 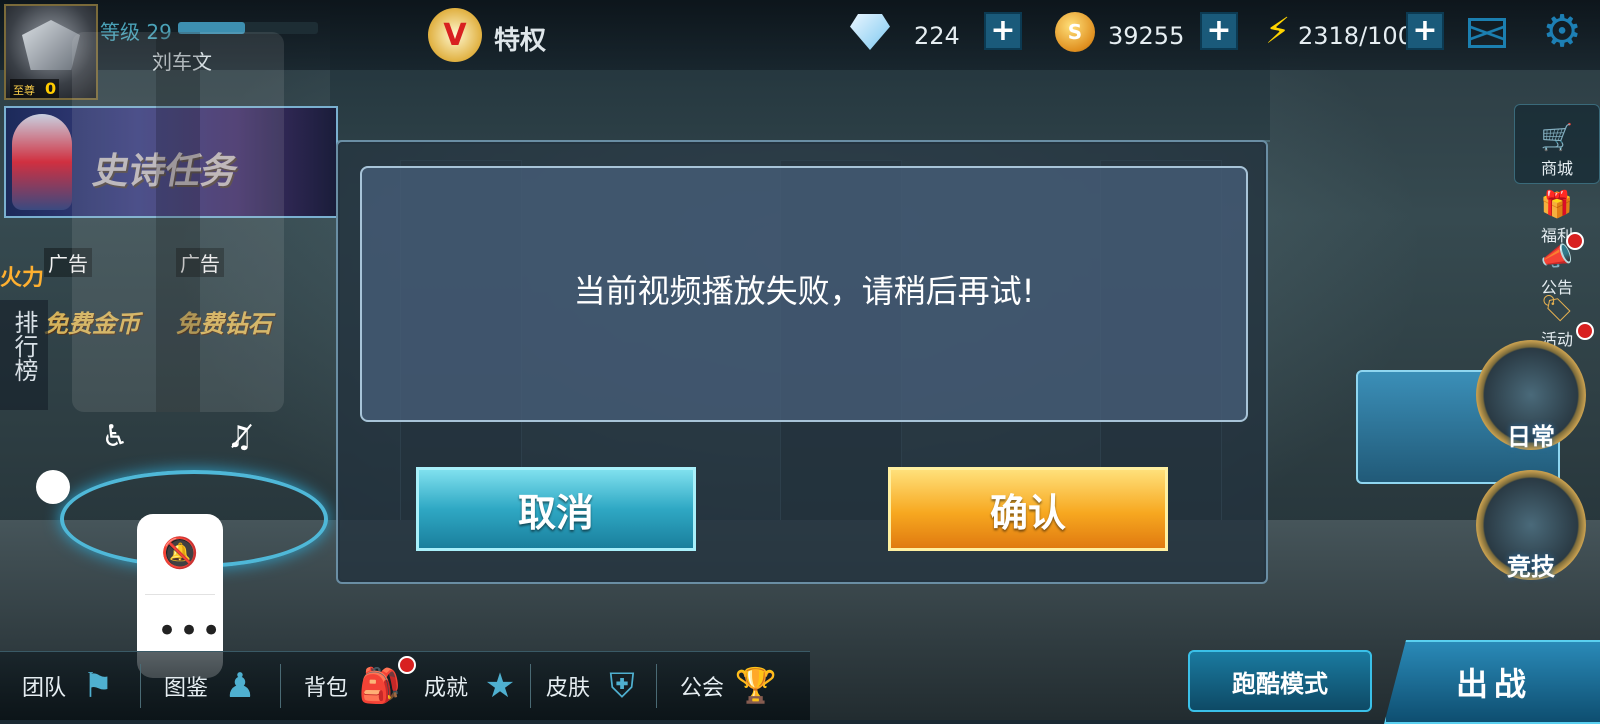 I want to click on dialog-message: 当前视频播放失败，请稍后再试!, so click(x=804, y=291).